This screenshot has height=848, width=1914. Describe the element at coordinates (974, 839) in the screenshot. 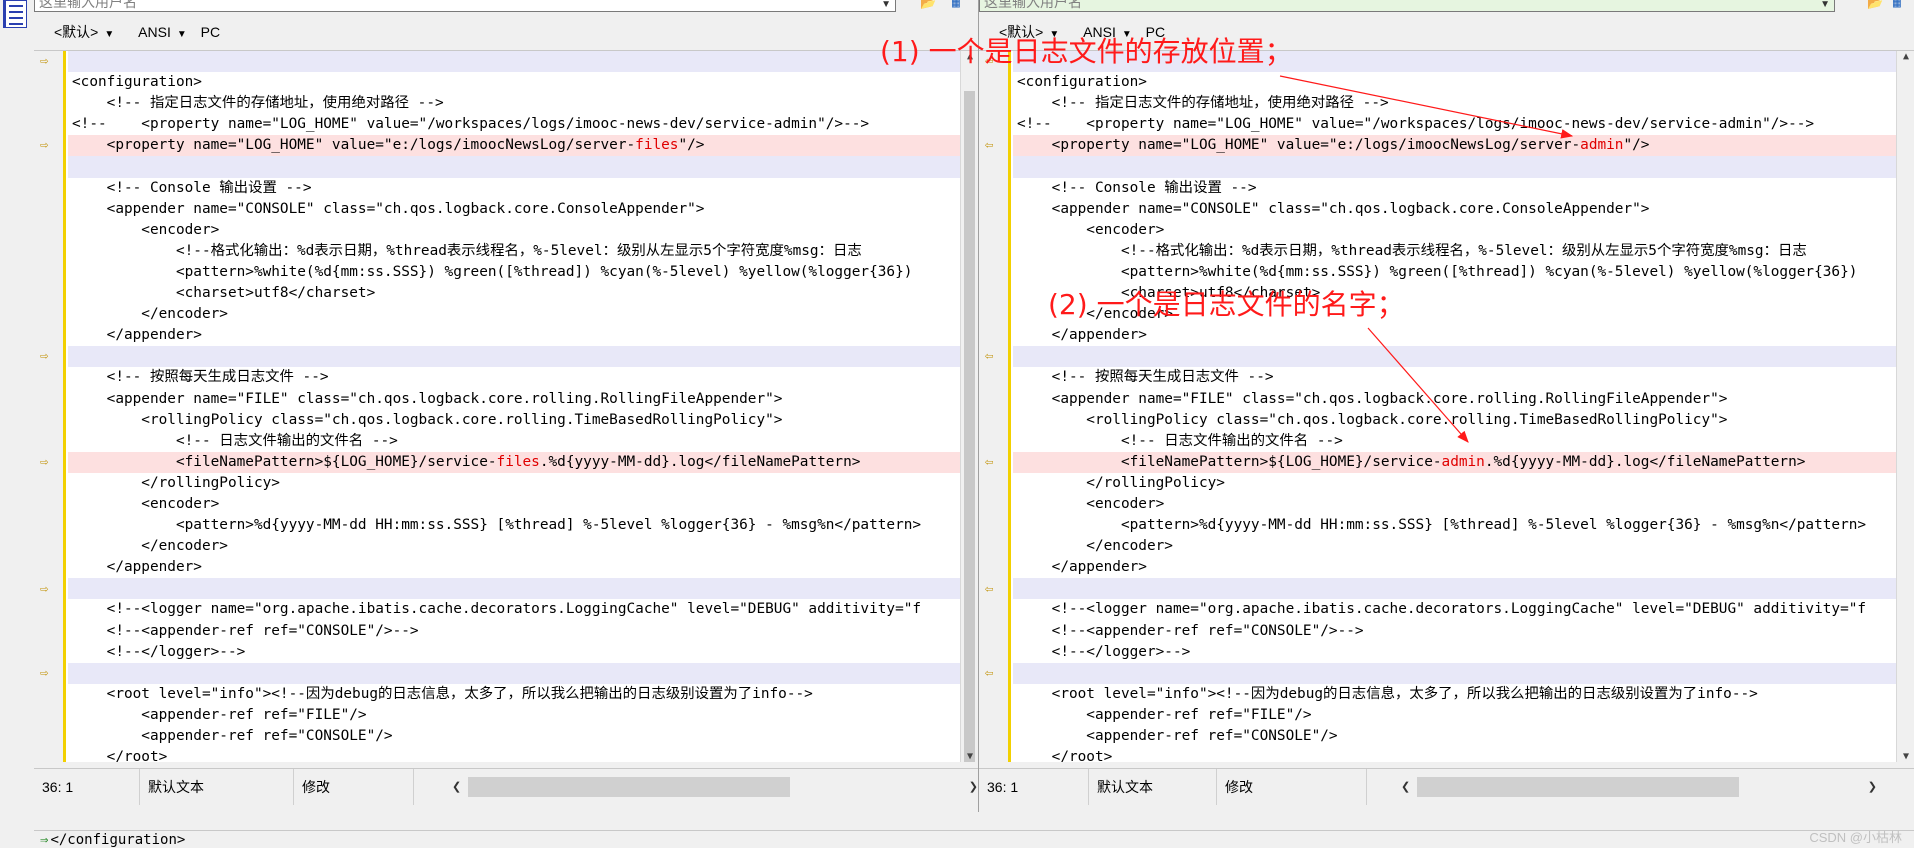

I see `merged-output-bar: ⇒ </configuration>` at that location.